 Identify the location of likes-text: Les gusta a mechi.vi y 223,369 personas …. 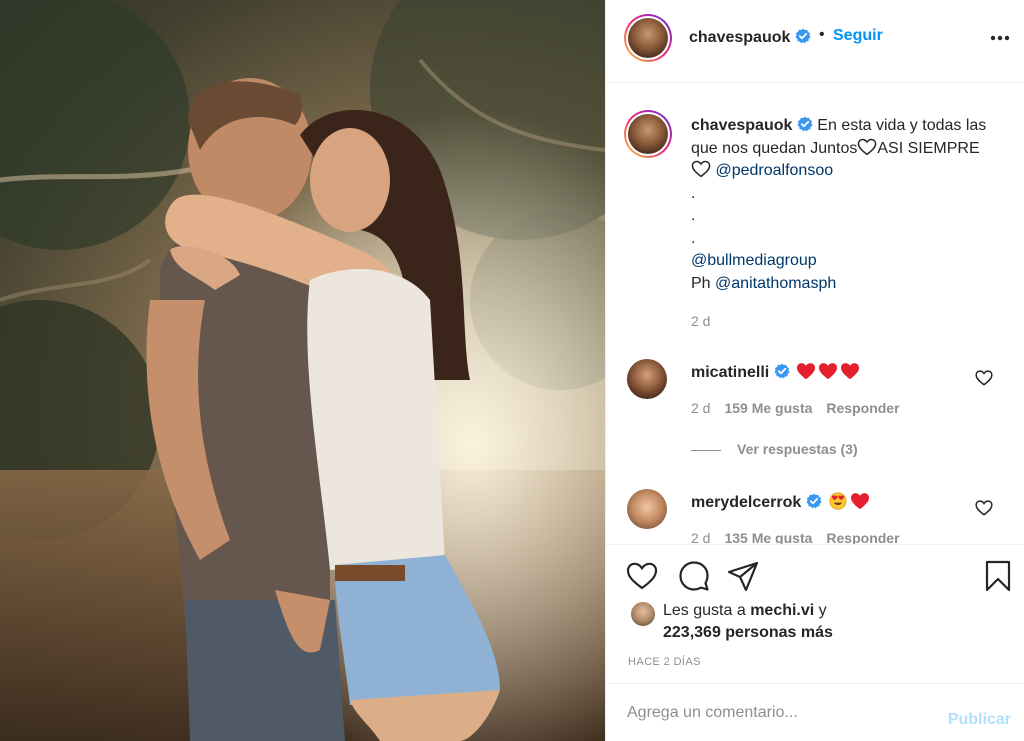
(748, 622).